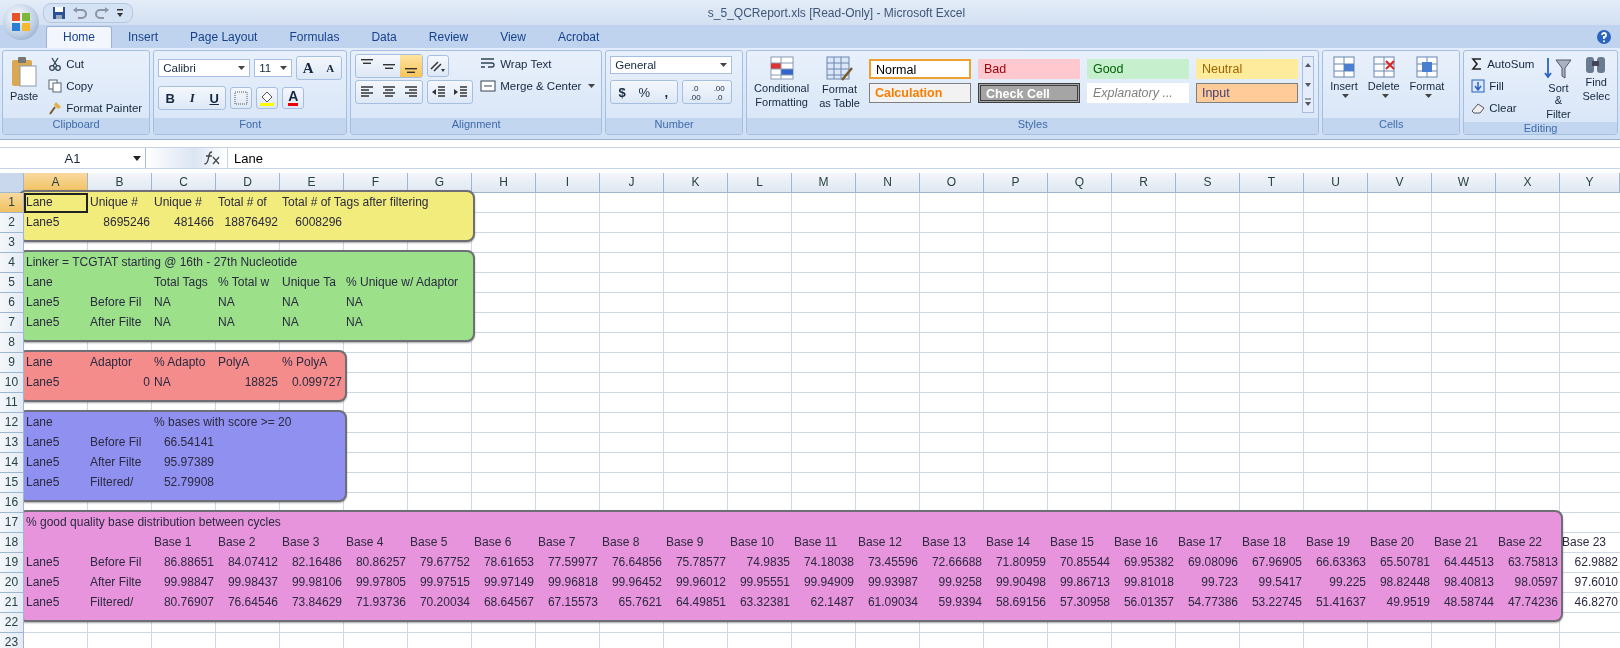  What do you see at coordinates (12, 243) in the screenshot?
I see `row-header: 3` at bounding box center [12, 243].